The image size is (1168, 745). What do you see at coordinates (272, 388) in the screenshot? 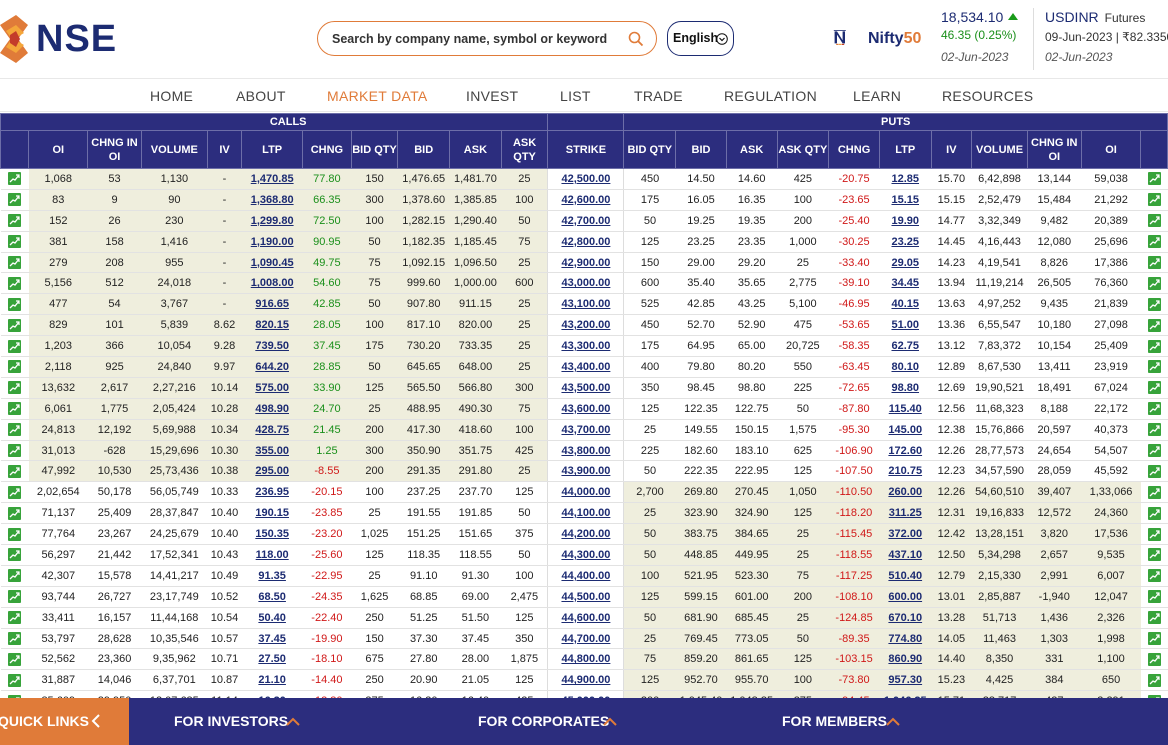
I see `ltp-link: 575.00` at bounding box center [272, 388].